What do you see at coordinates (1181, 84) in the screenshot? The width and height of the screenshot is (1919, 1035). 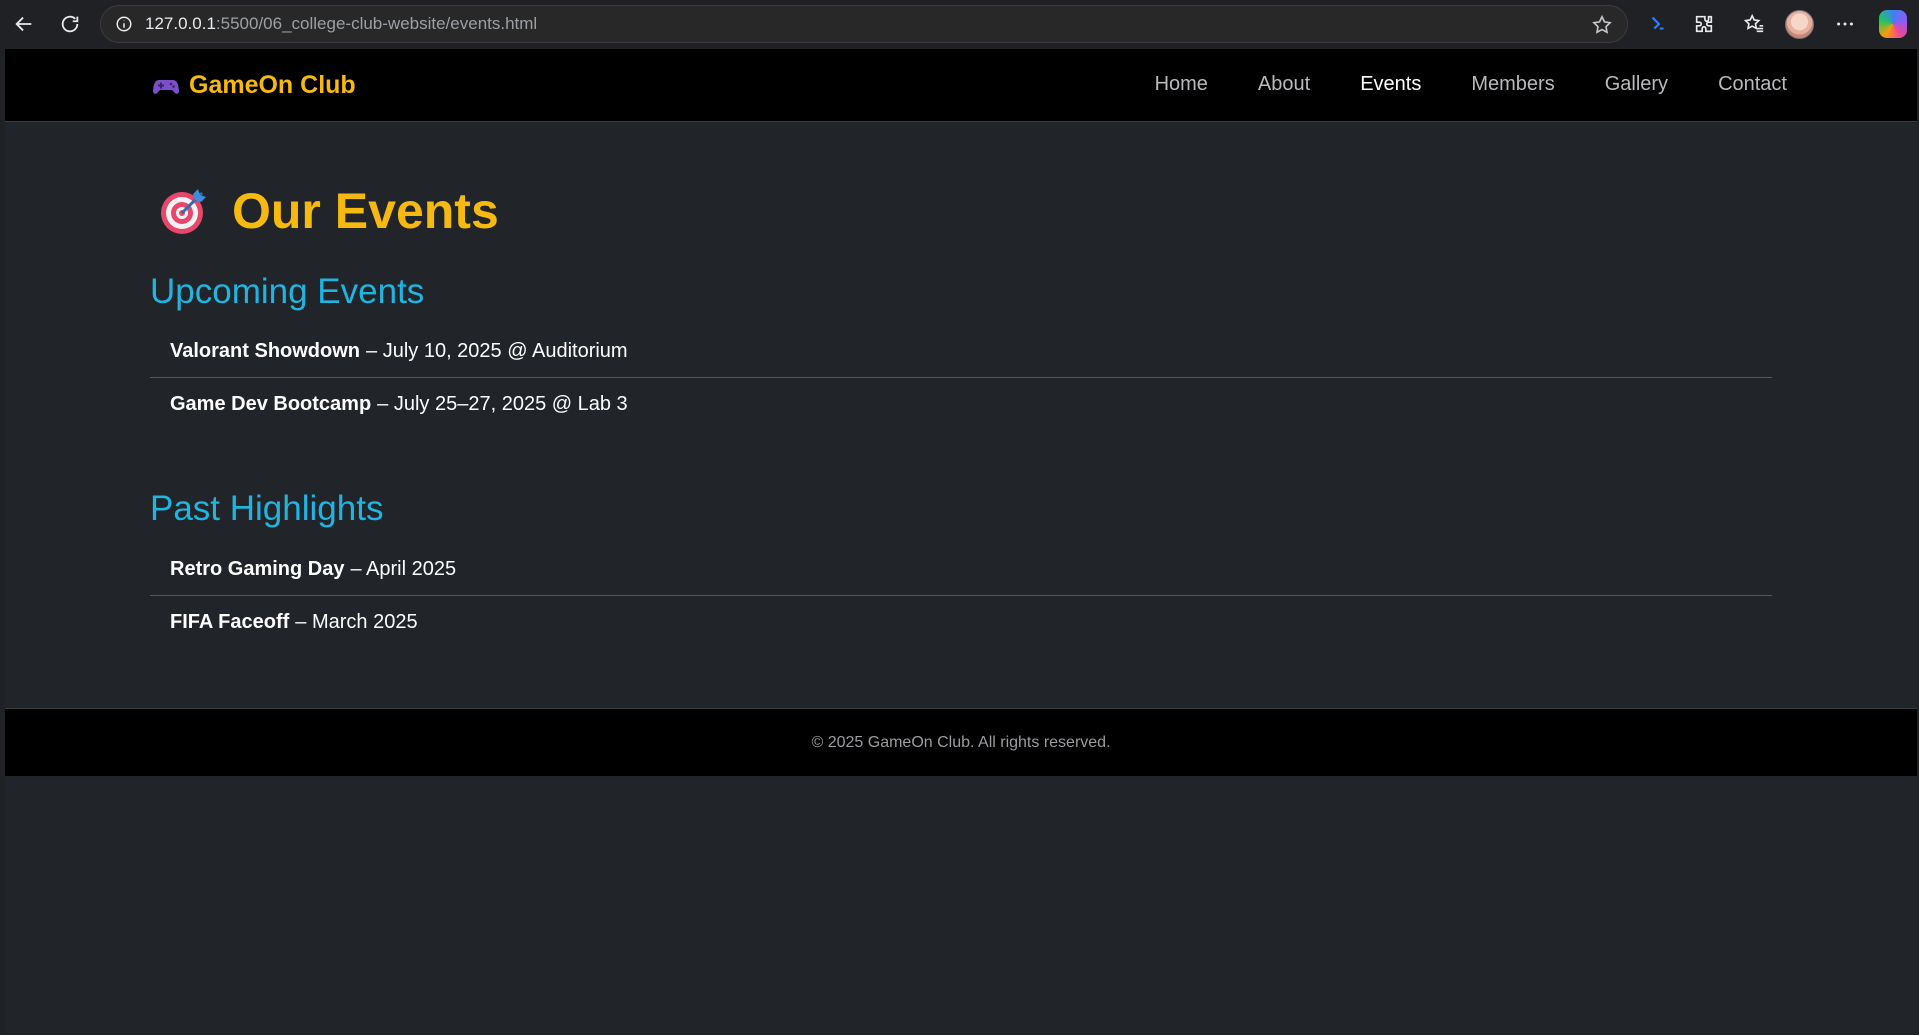 I see `nav-home: Home` at bounding box center [1181, 84].